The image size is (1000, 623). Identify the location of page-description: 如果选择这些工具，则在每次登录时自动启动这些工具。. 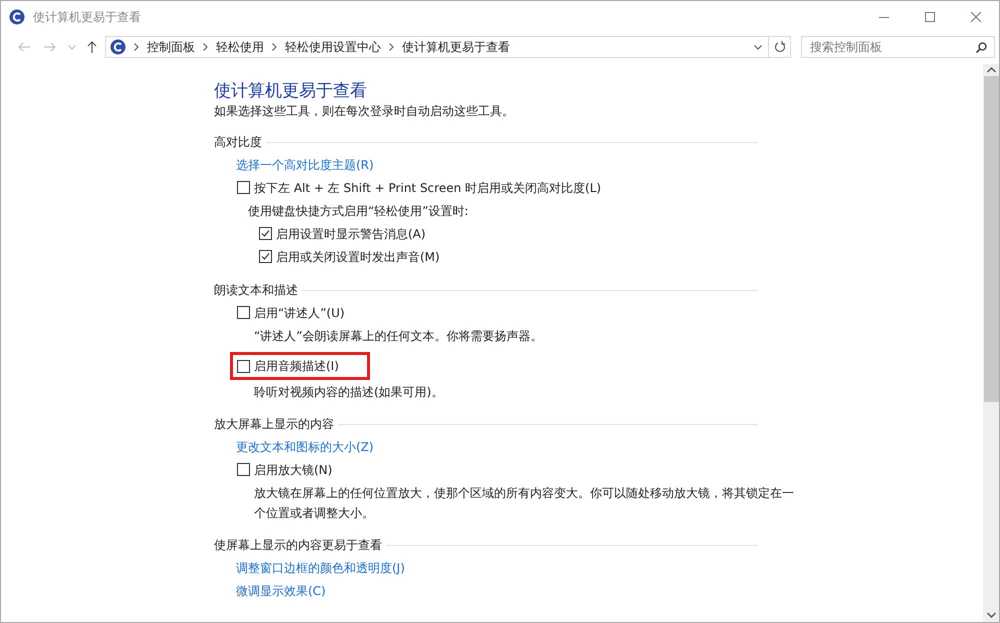
(364, 111).